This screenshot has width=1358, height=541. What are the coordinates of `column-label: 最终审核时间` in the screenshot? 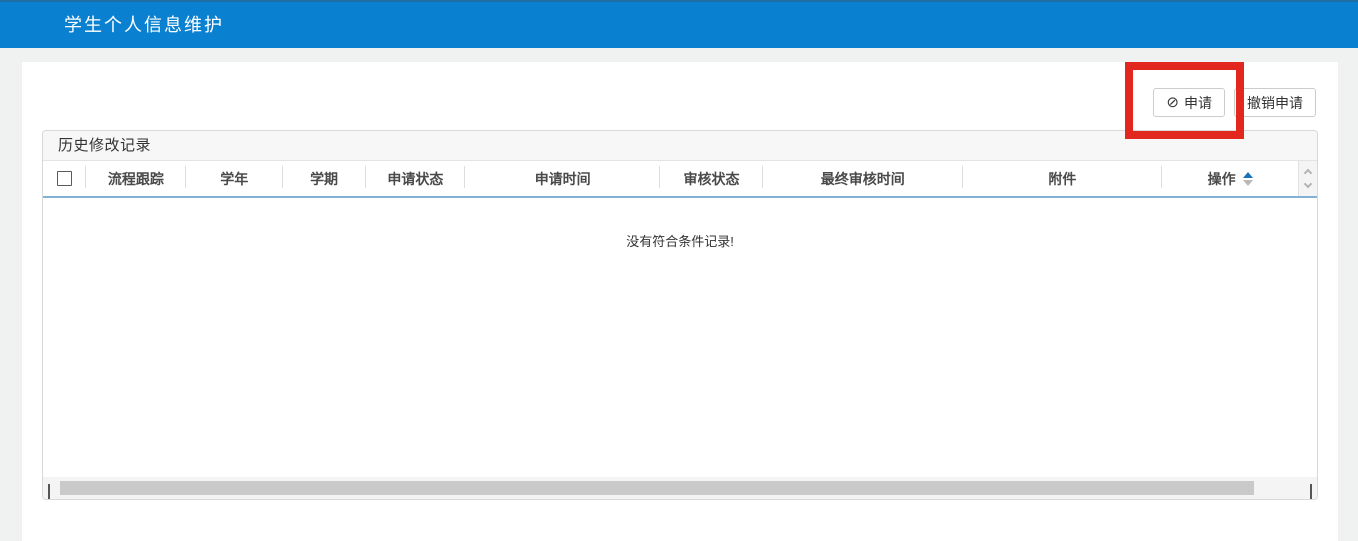 It's located at (862, 178).